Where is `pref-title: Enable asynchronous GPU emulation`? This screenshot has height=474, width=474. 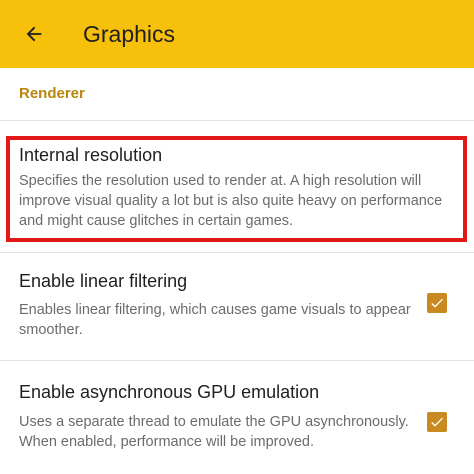
pref-title: Enable asynchronous GPU emulation is located at coordinates (169, 392).